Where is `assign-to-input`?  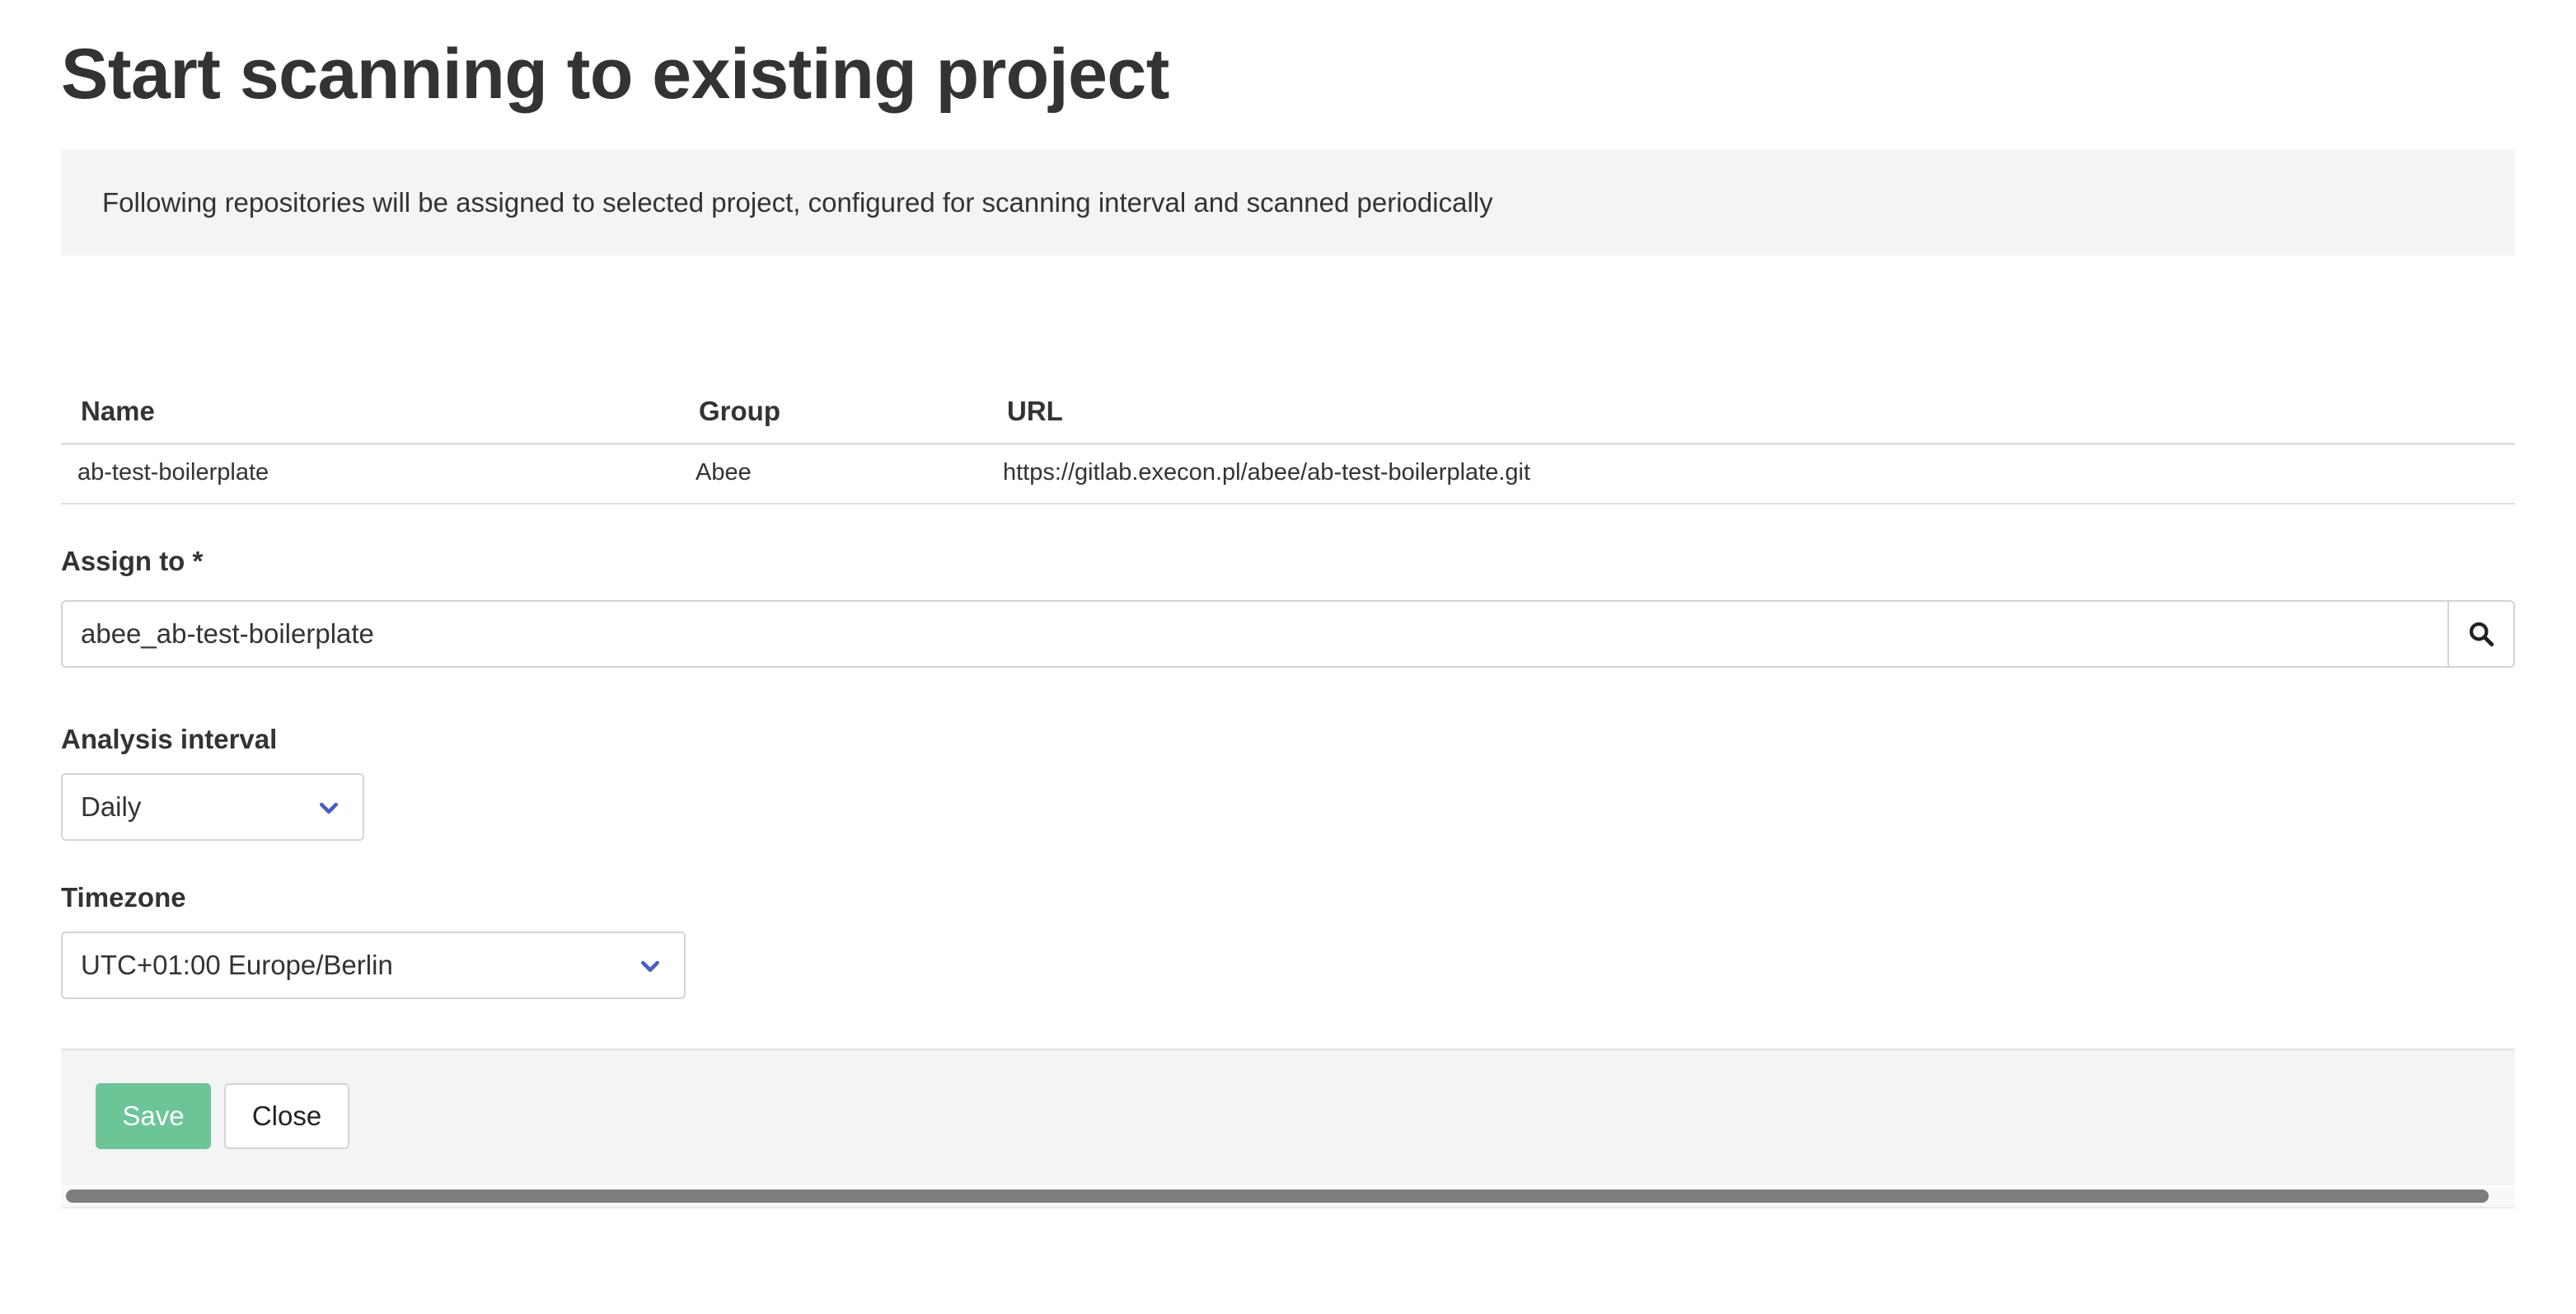 assign-to-input is located at coordinates (1255, 634).